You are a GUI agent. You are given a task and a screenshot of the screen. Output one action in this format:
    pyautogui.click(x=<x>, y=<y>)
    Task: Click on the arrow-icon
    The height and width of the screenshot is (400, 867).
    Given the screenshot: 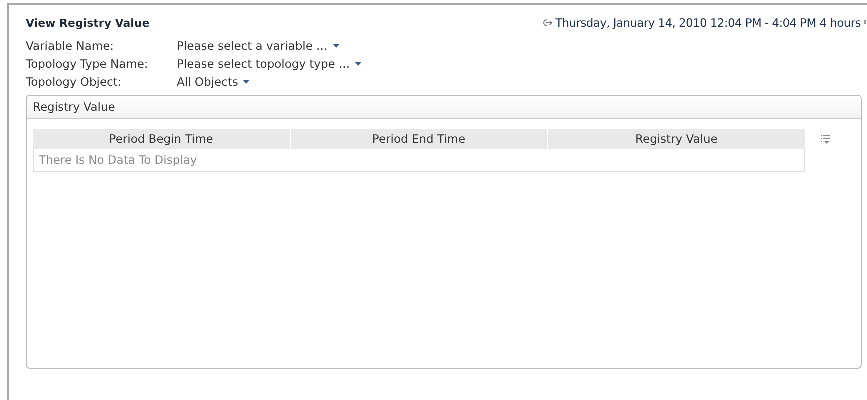 What is the action you would take?
    pyautogui.click(x=547, y=23)
    